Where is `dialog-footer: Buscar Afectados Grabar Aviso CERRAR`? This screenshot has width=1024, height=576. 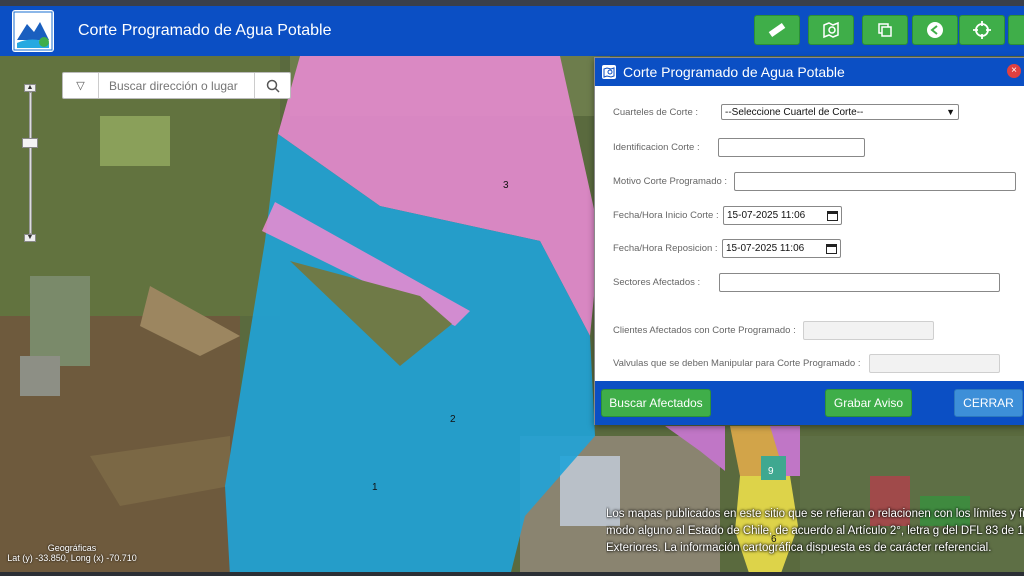 dialog-footer: Buscar Afectados Grabar Aviso CERRAR is located at coordinates (809, 403).